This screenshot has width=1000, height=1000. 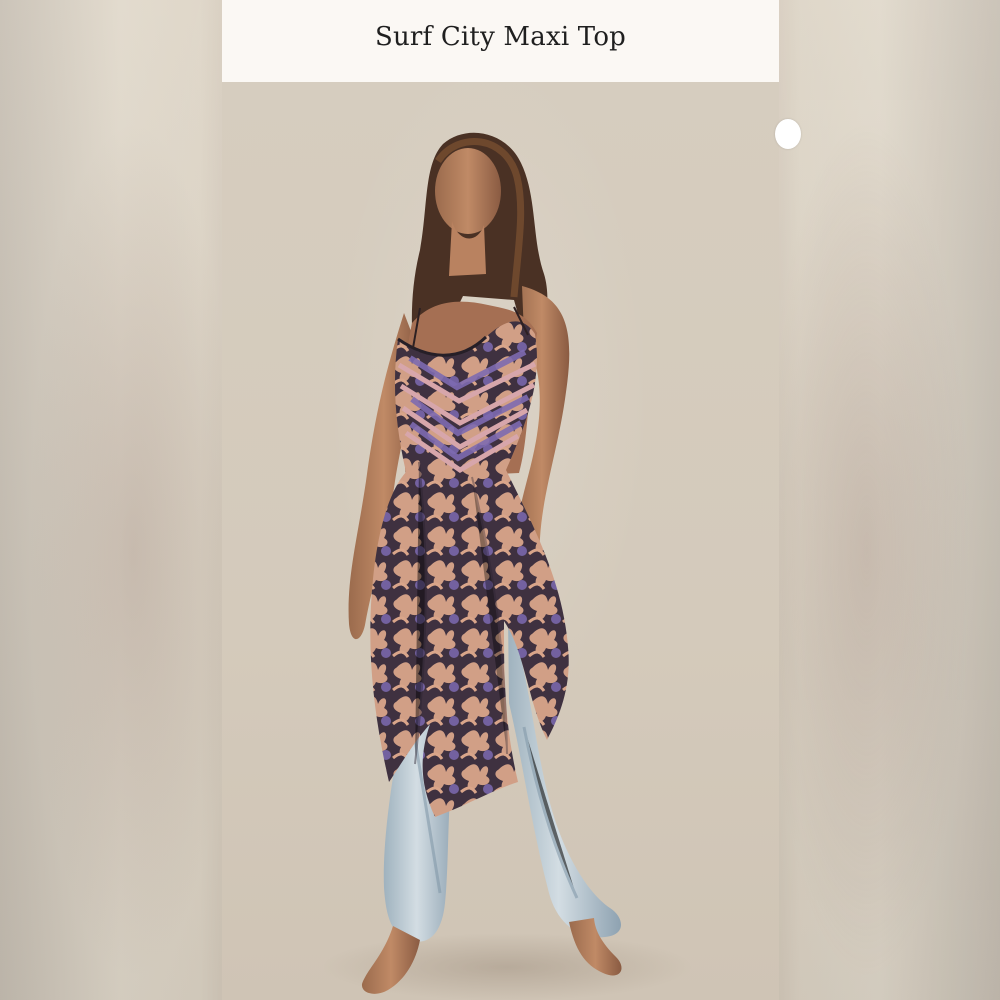 What do you see at coordinates (788, 134) in the screenshot?
I see `chevron-right-icon` at bounding box center [788, 134].